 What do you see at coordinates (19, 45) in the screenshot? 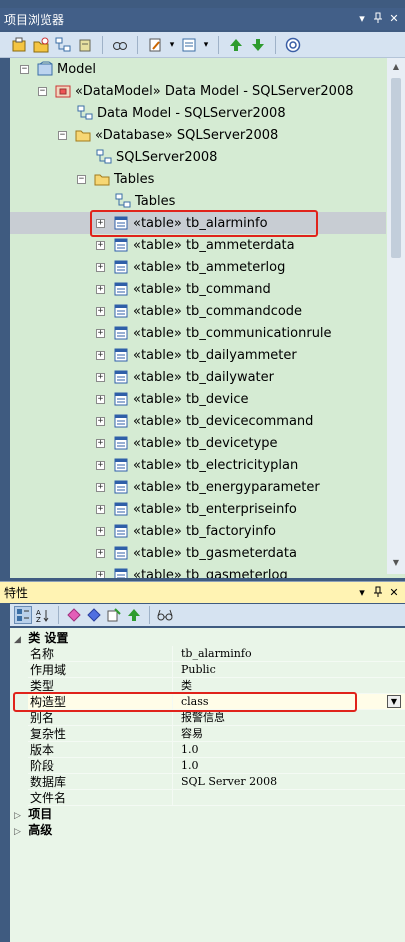
I see `new-model-icon` at bounding box center [19, 45].